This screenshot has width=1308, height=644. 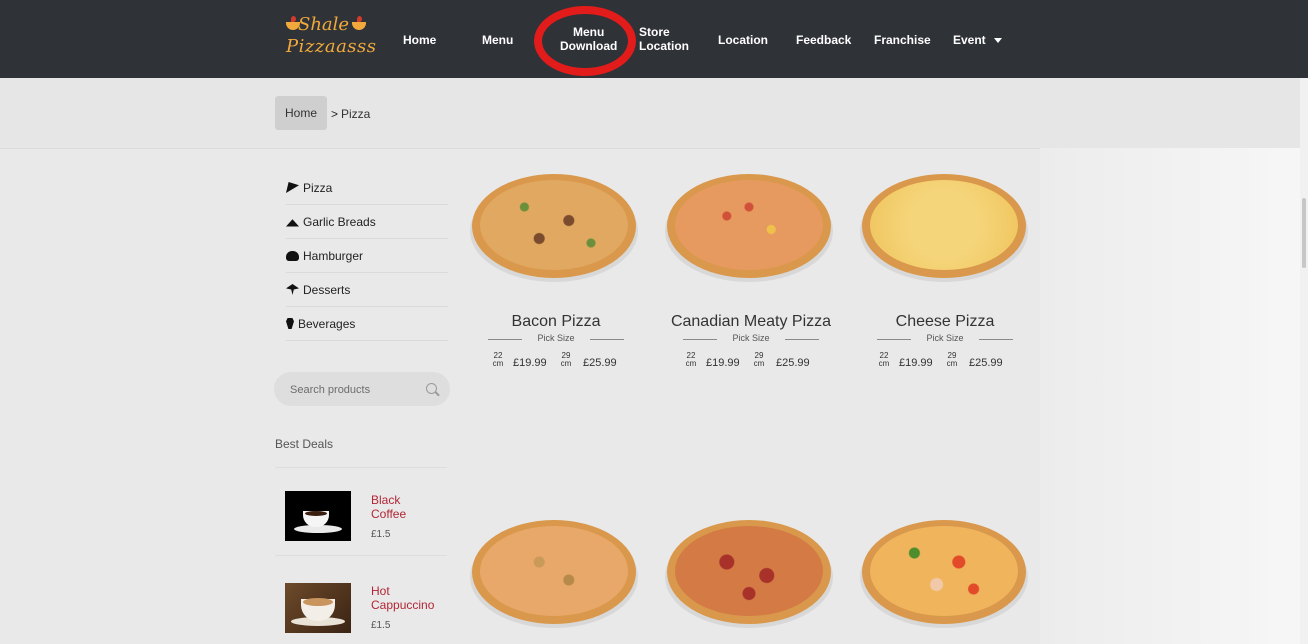 I want to click on burger-icon, so click(x=292, y=255).